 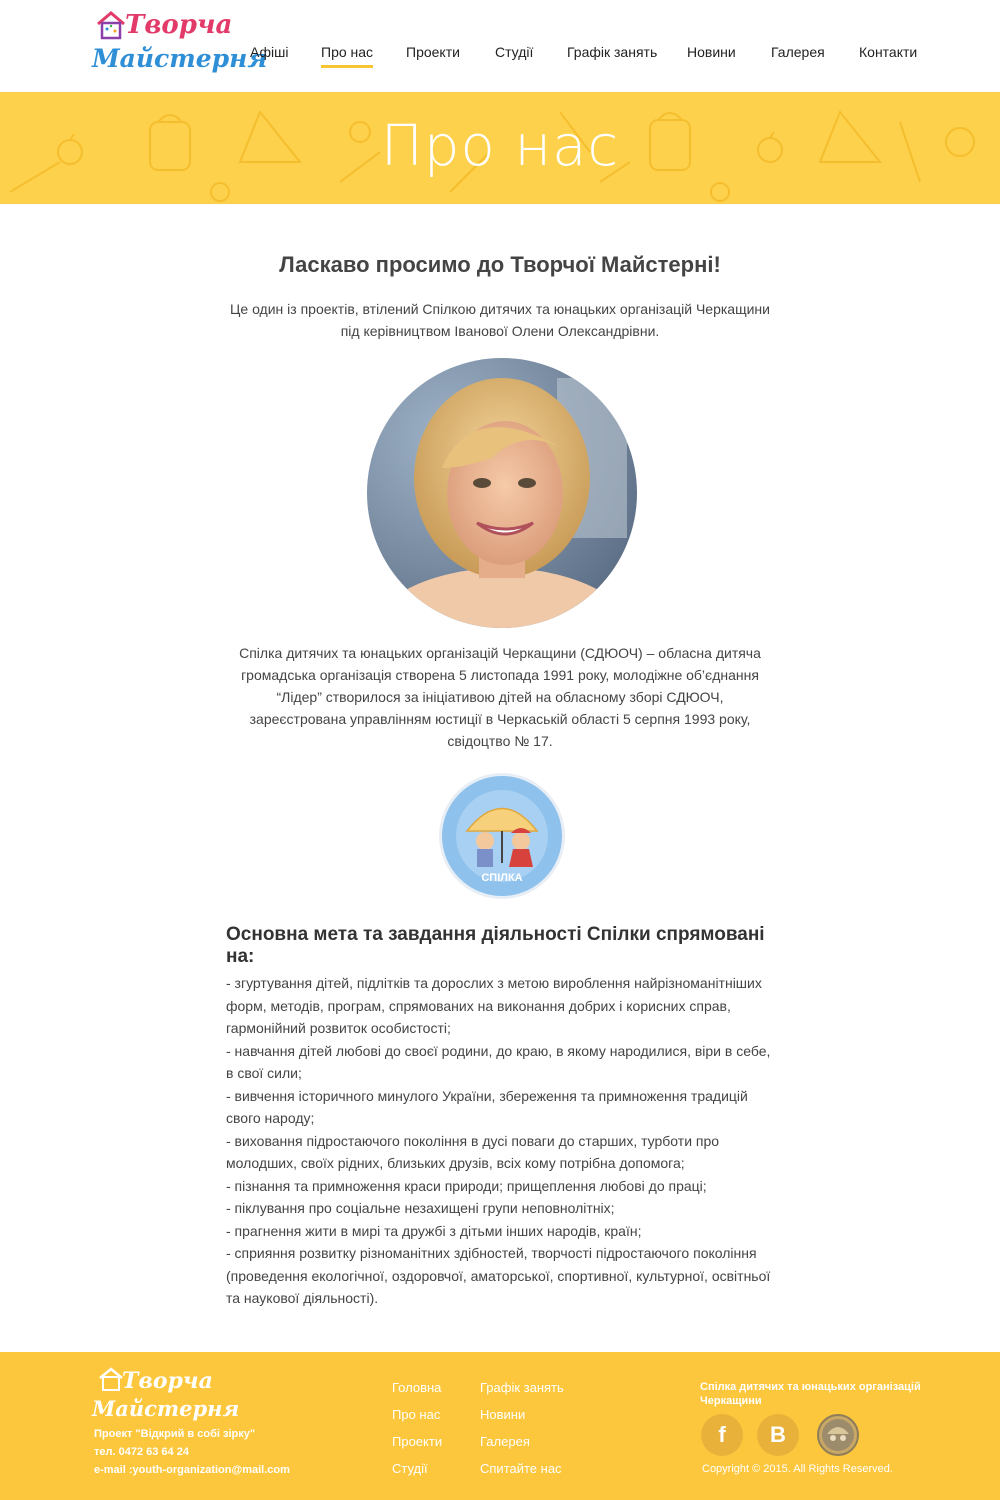 I want to click on footer-link-news: Новини, so click(x=502, y=1414).